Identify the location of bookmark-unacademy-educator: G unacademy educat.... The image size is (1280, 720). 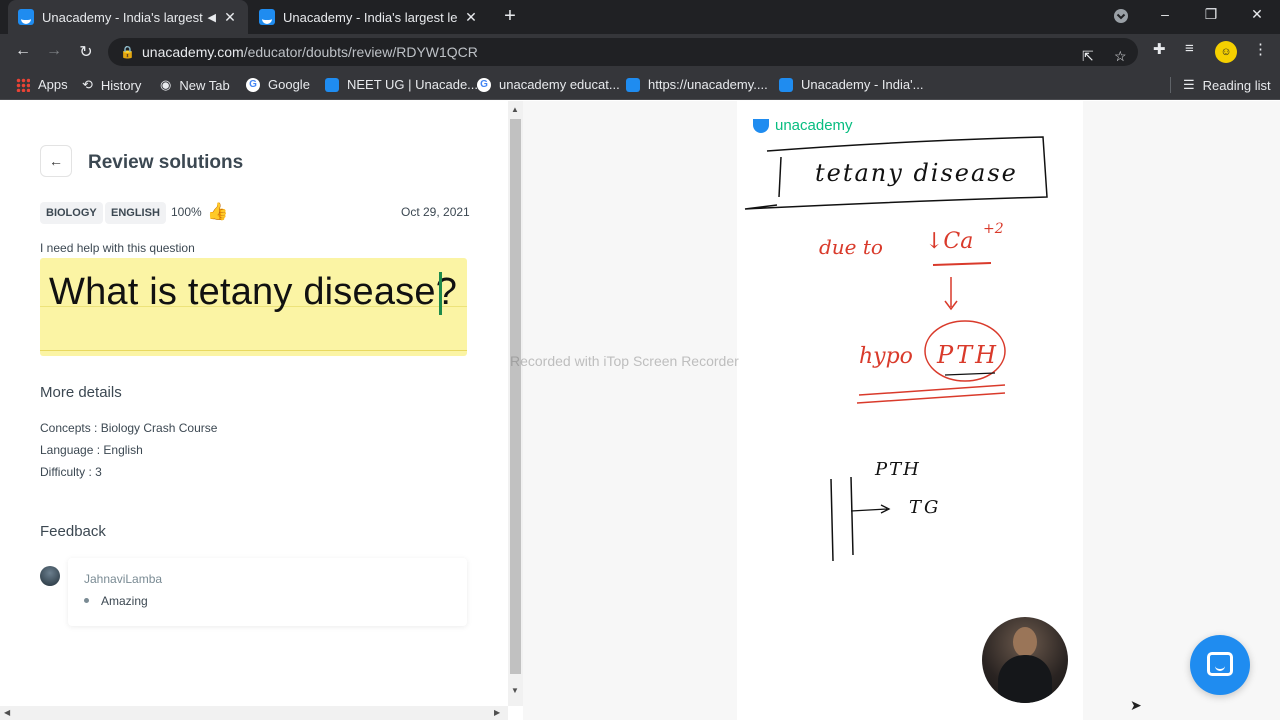
(548, 84).